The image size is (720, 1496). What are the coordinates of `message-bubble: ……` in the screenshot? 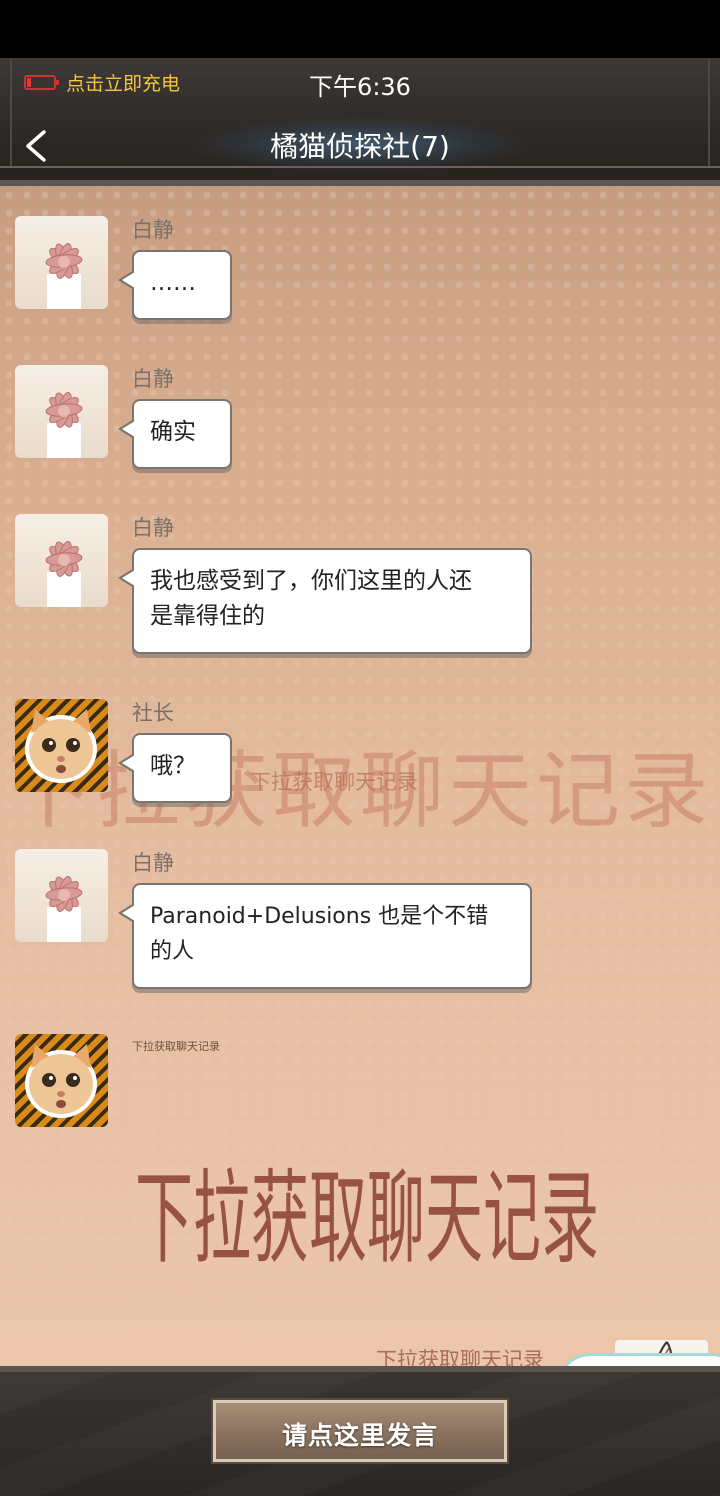 It's located at (175, 285).